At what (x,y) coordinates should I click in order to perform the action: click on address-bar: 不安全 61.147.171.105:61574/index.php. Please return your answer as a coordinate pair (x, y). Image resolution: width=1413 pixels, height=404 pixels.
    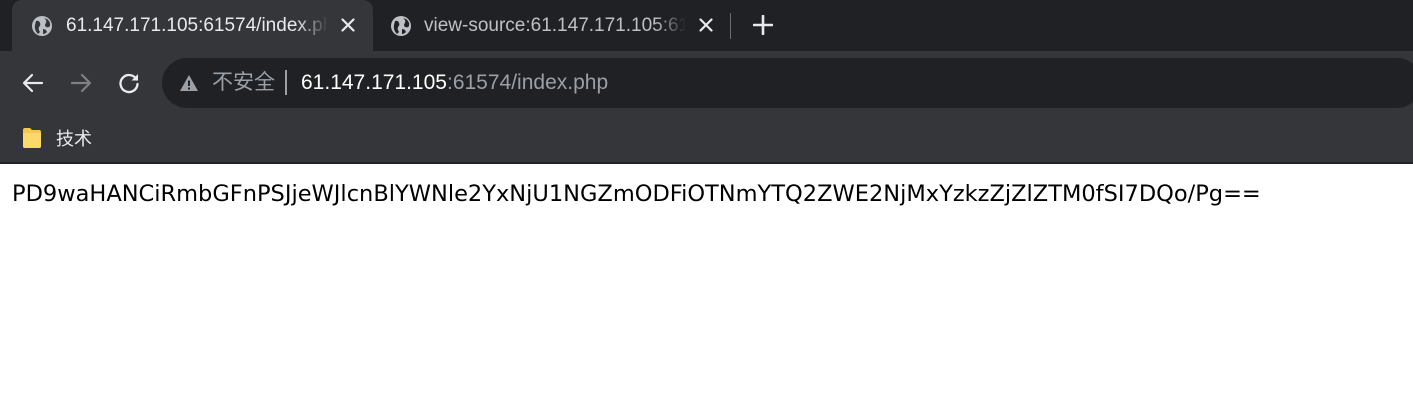
    Looking at the image, I should click on (787, 83).